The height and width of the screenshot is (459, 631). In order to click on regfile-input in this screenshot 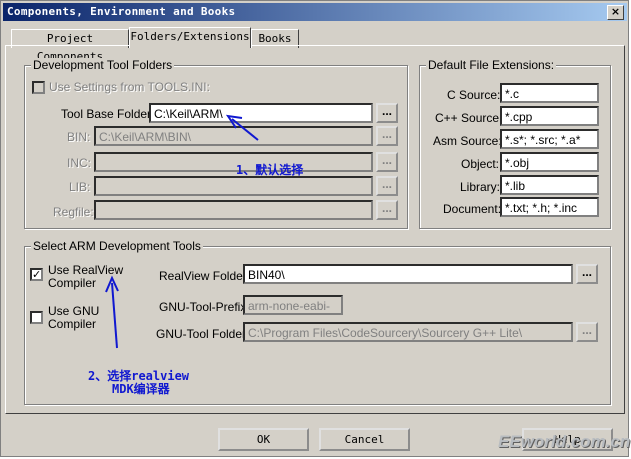, I will do `click(233, 210)`.